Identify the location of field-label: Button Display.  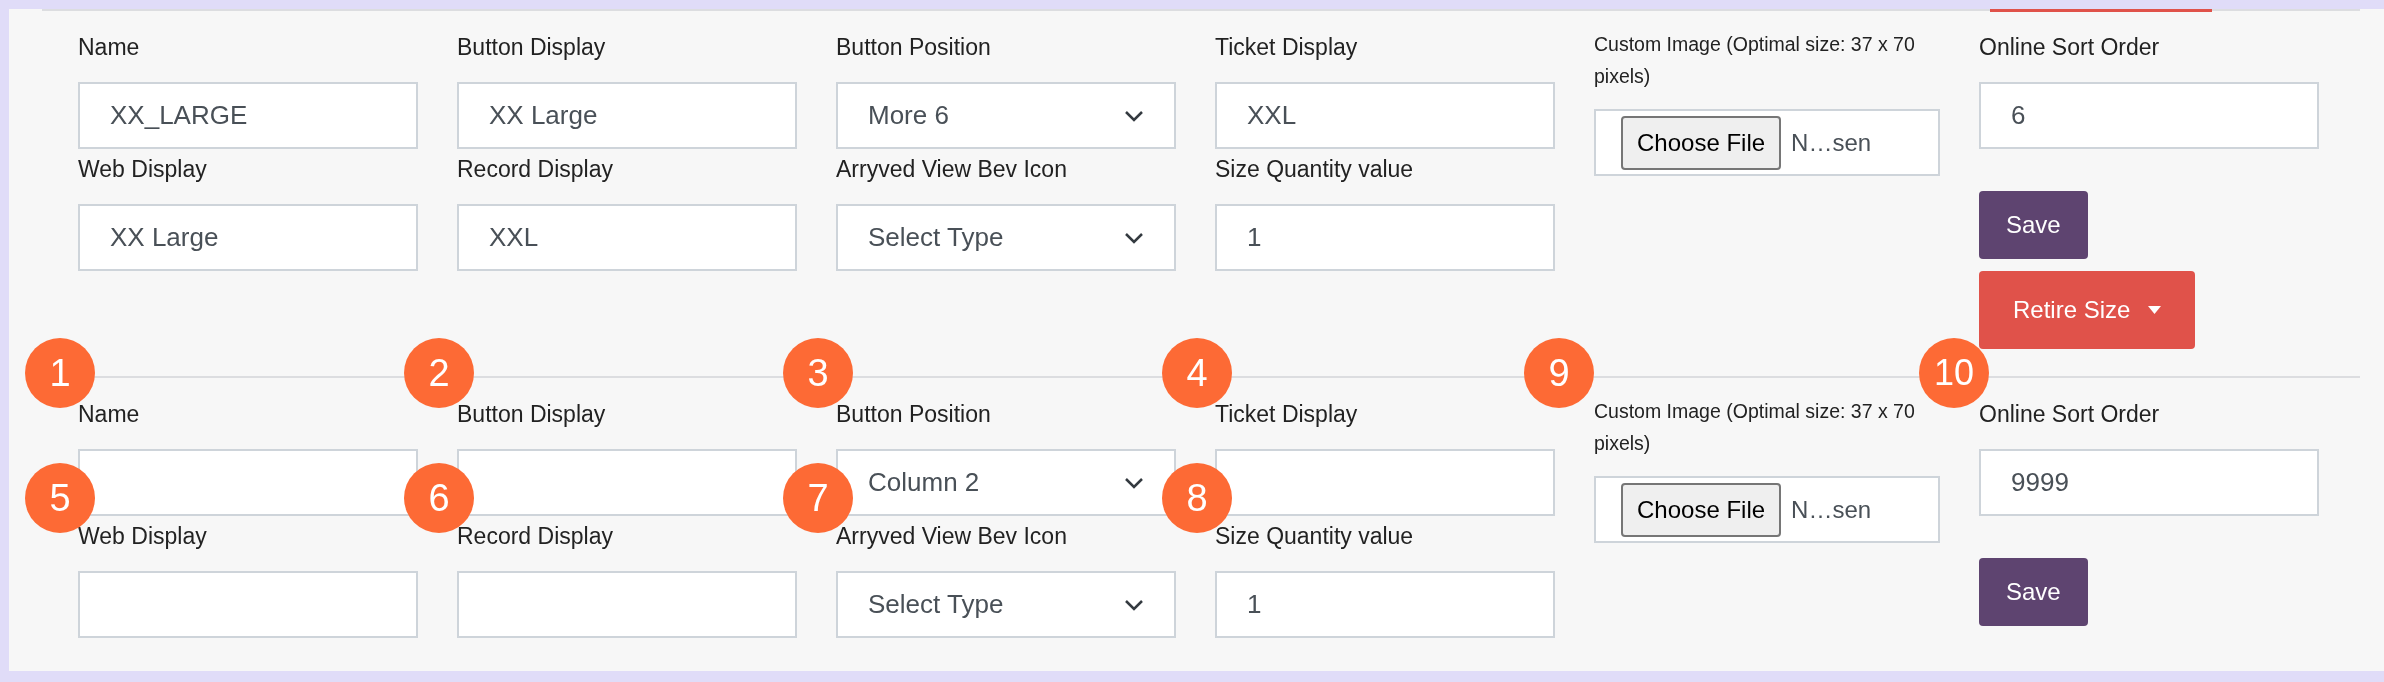
(532, 47).